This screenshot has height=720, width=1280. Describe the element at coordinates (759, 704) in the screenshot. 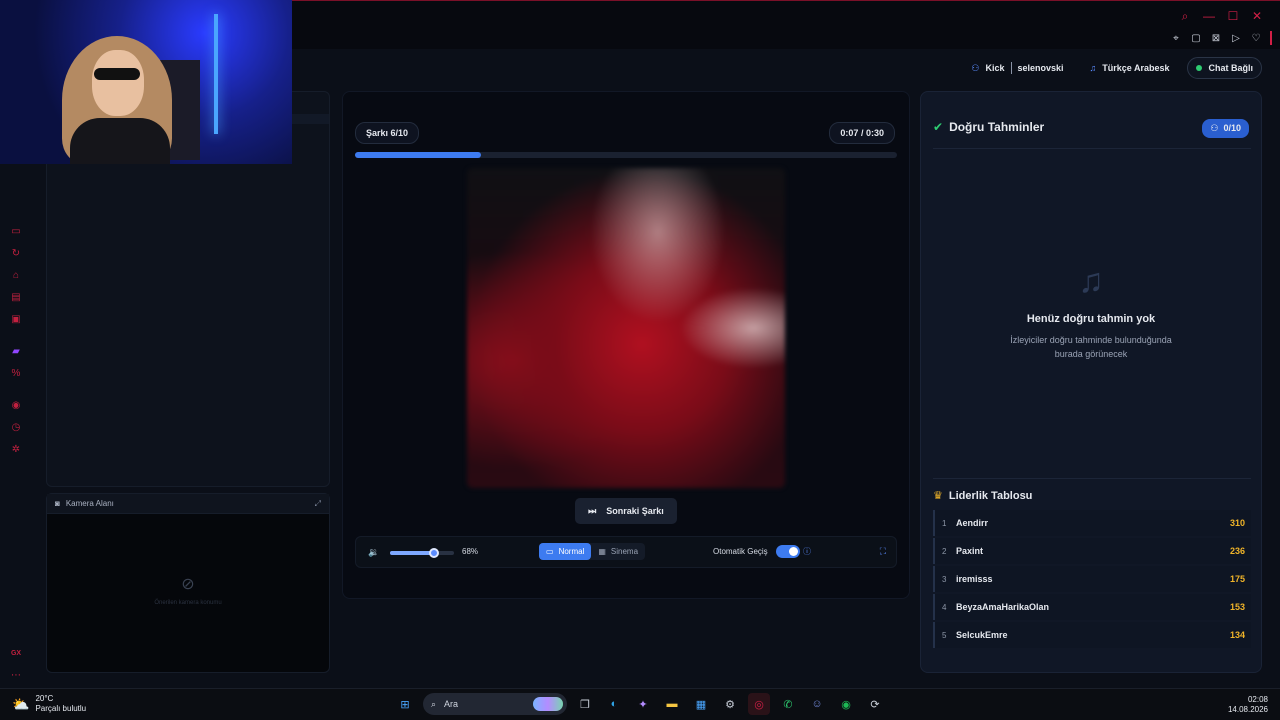

I see `opera-gx-icon: ◎` at that location.